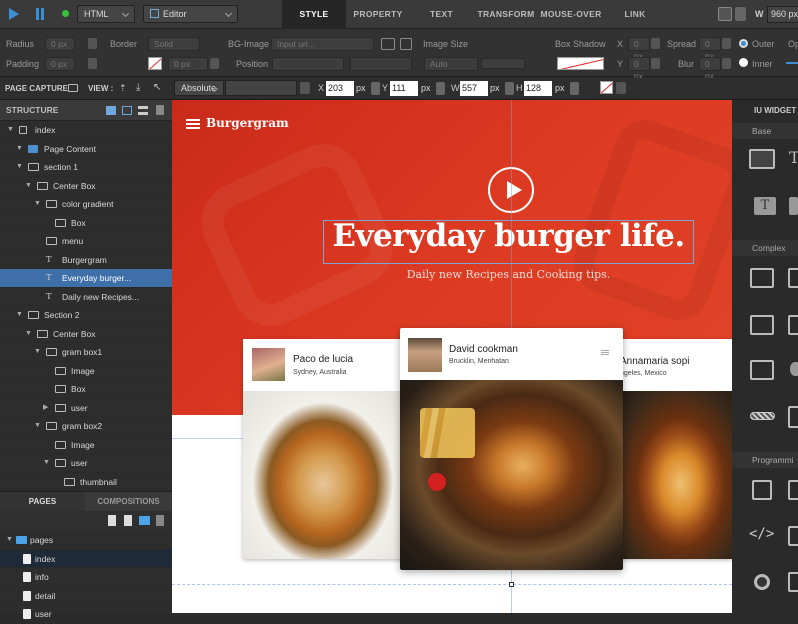 The width and height of the screenshot is (798, 624). I want to click on card-2: David cookman Brucklin, Menhatan, so click(511, 449).